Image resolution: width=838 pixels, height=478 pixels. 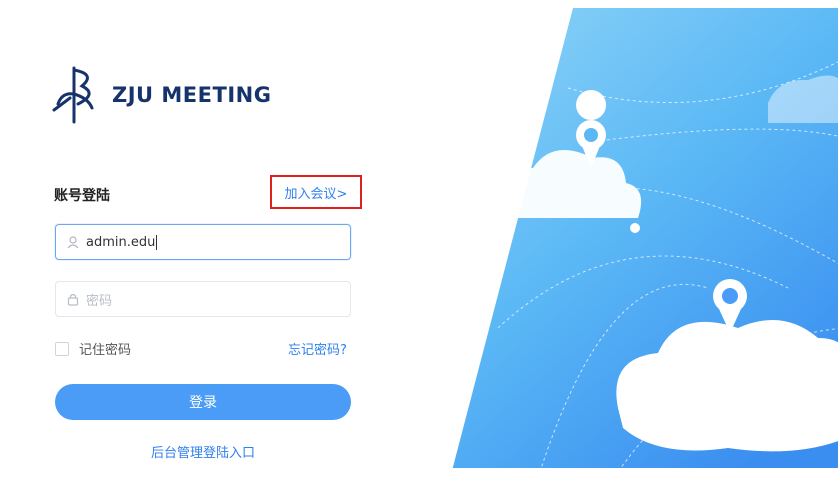 I want to click on username-value: admin.edu, so click(x=121, y=242).